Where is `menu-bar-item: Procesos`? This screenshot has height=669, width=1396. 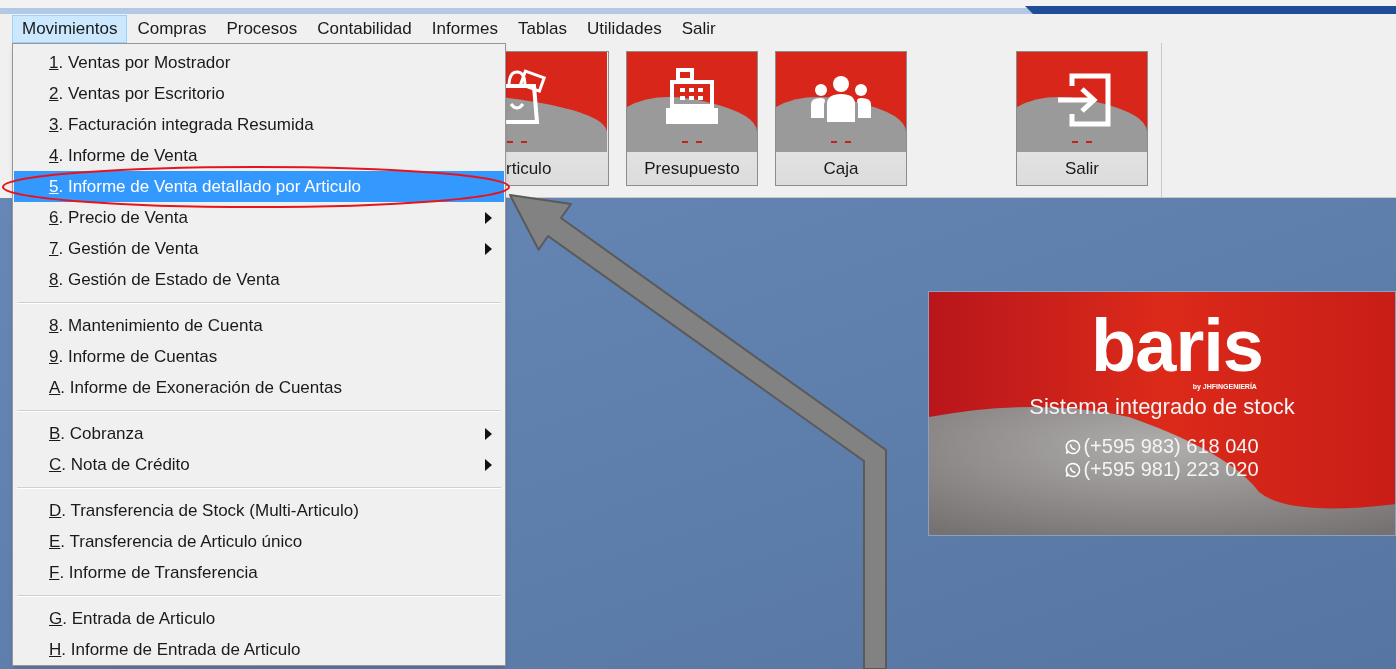
menu-bar-item: Procesos is located at coordinates (262, 28).